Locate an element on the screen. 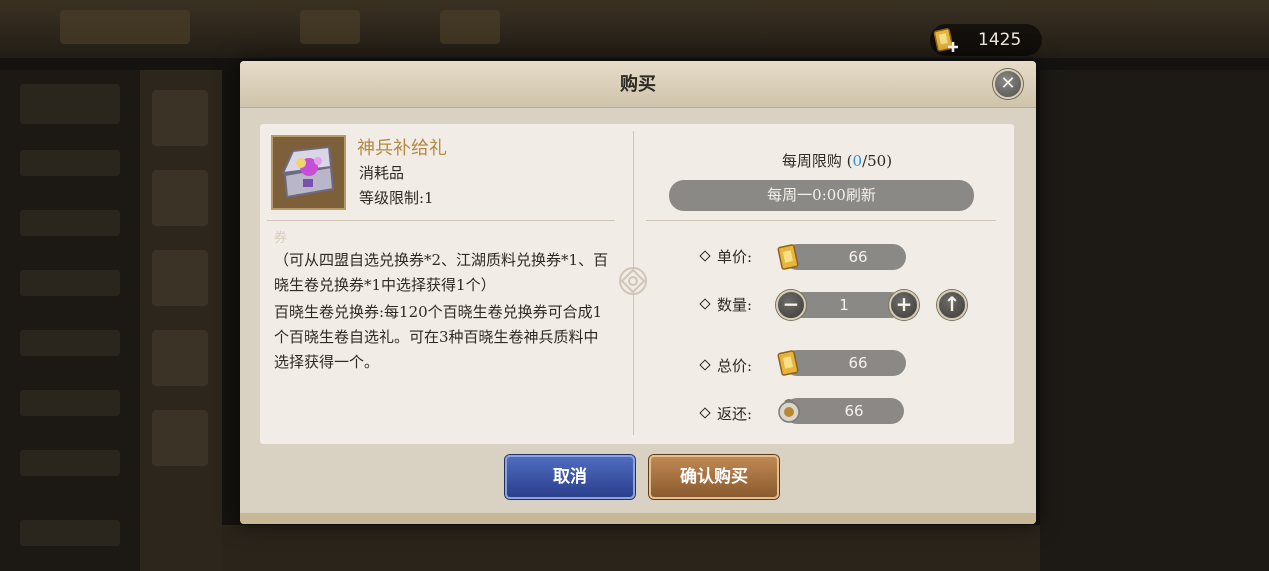 Image resolution: width=1269 pixels, height=571 pixels. dialog-title: 购买 is located at coordinates (638, 84).